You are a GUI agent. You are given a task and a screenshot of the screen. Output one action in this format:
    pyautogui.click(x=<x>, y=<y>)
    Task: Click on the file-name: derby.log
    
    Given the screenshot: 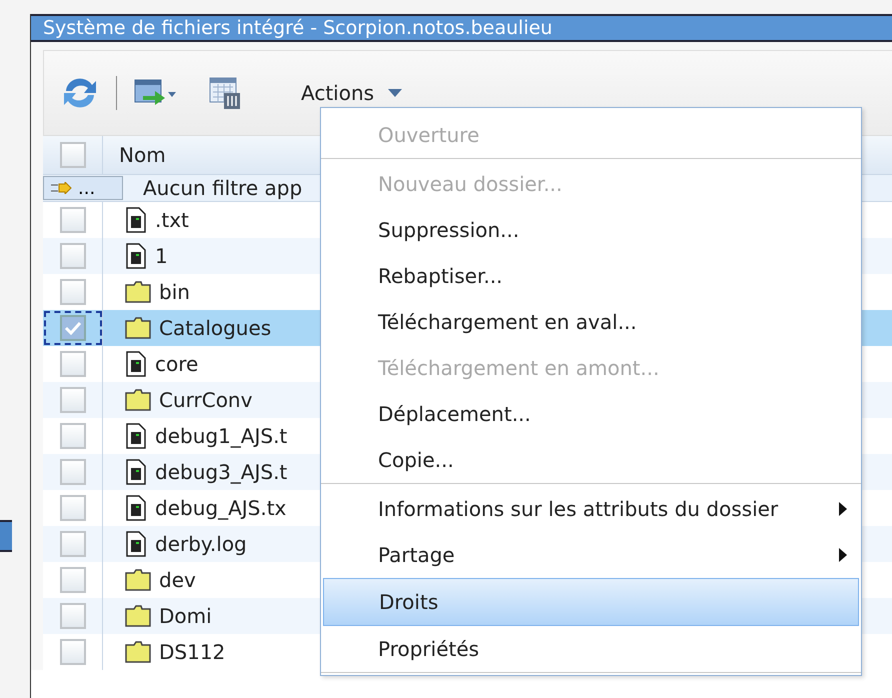 What is the action you would take?
    pyautogui.click(x=201, y=544)
    